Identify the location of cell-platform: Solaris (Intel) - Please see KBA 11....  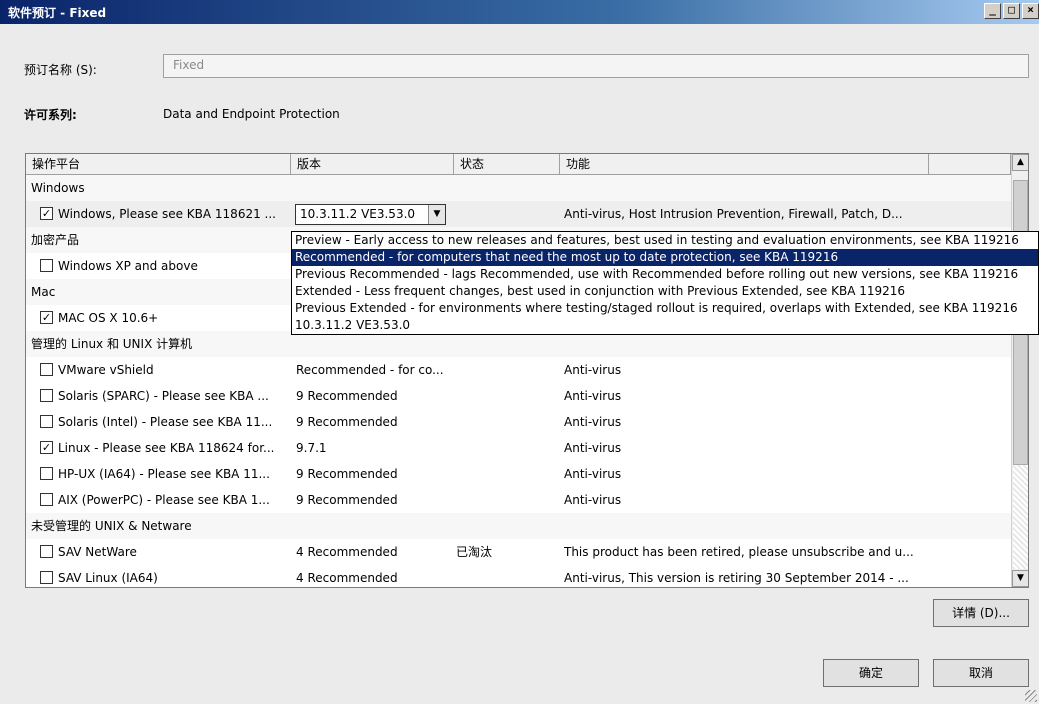
(165, 422).